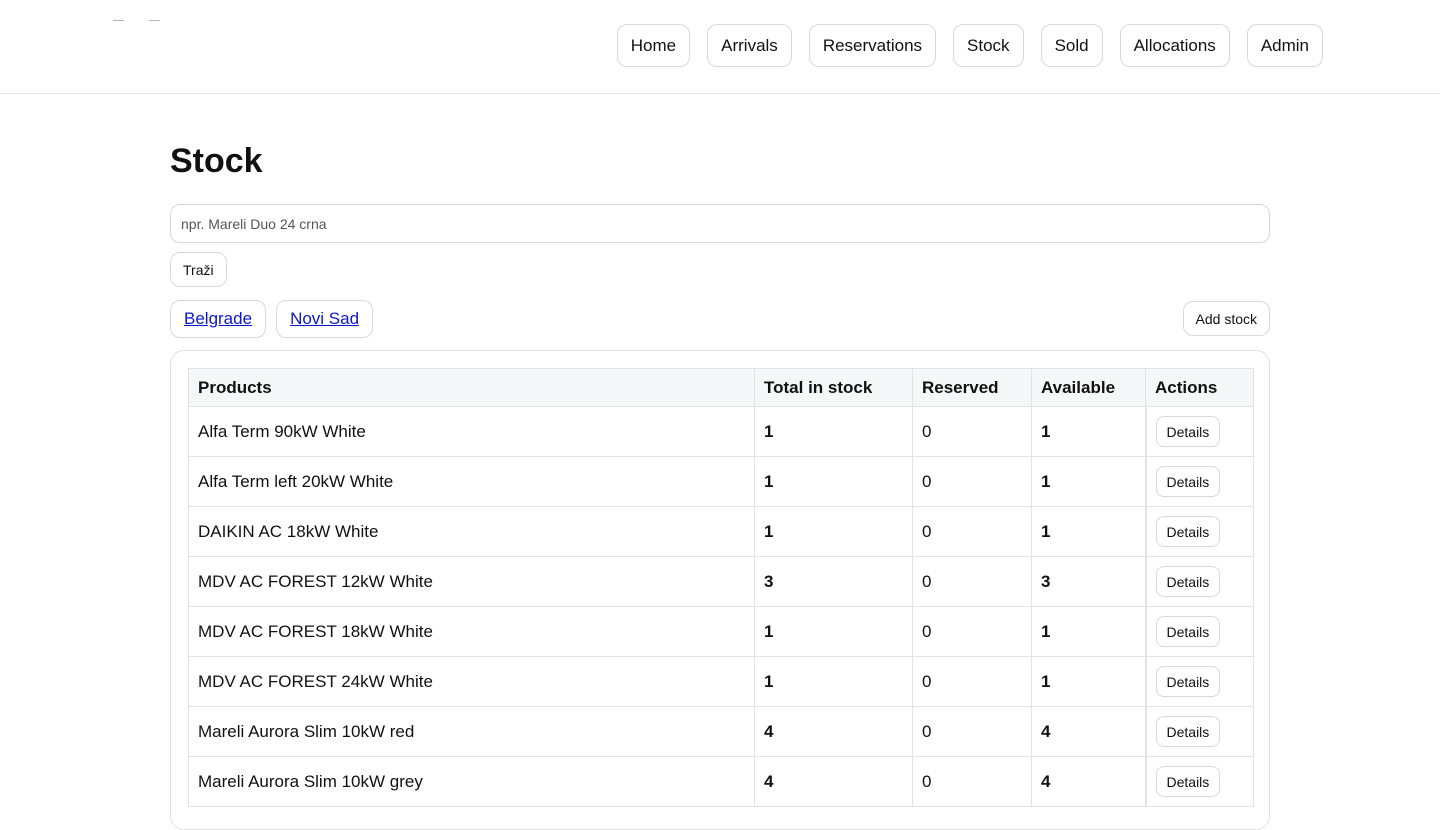 Image resolution: width=1440 pixels, height=830 pixels. I want to click on nav-reservations-button: Reservations, so click(872, 45).